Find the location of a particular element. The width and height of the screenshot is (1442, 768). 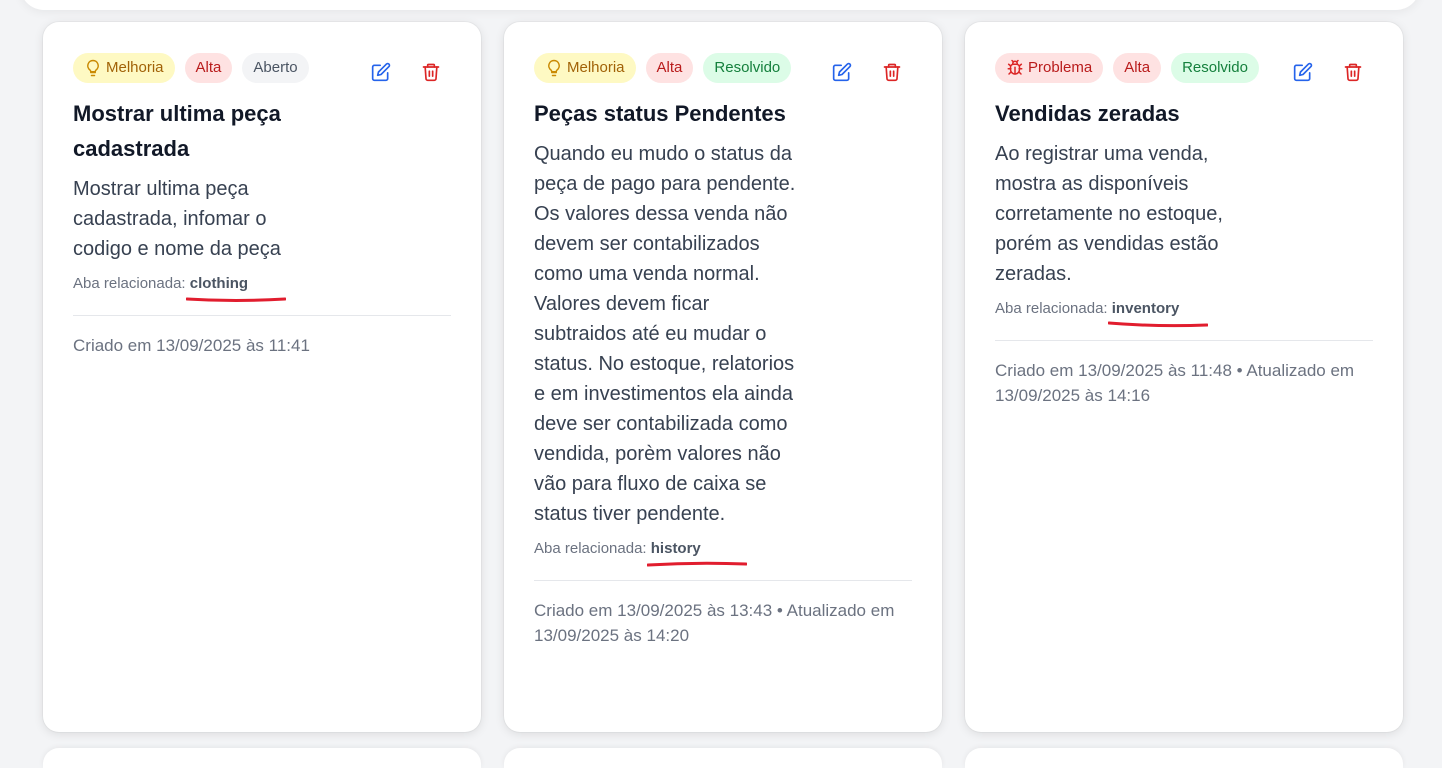

header-bar is located at coordinates (720, 5).